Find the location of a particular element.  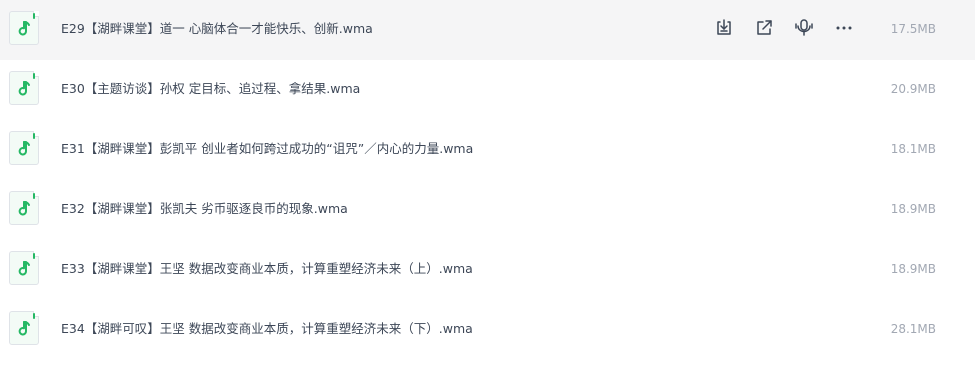

file-size: 28.1MB is located at coordinates (913, 329).